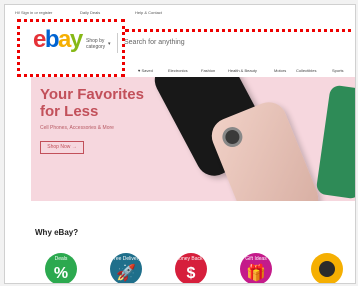  I want to click on help-contact-link: Help & Contact, so click(148, 12).